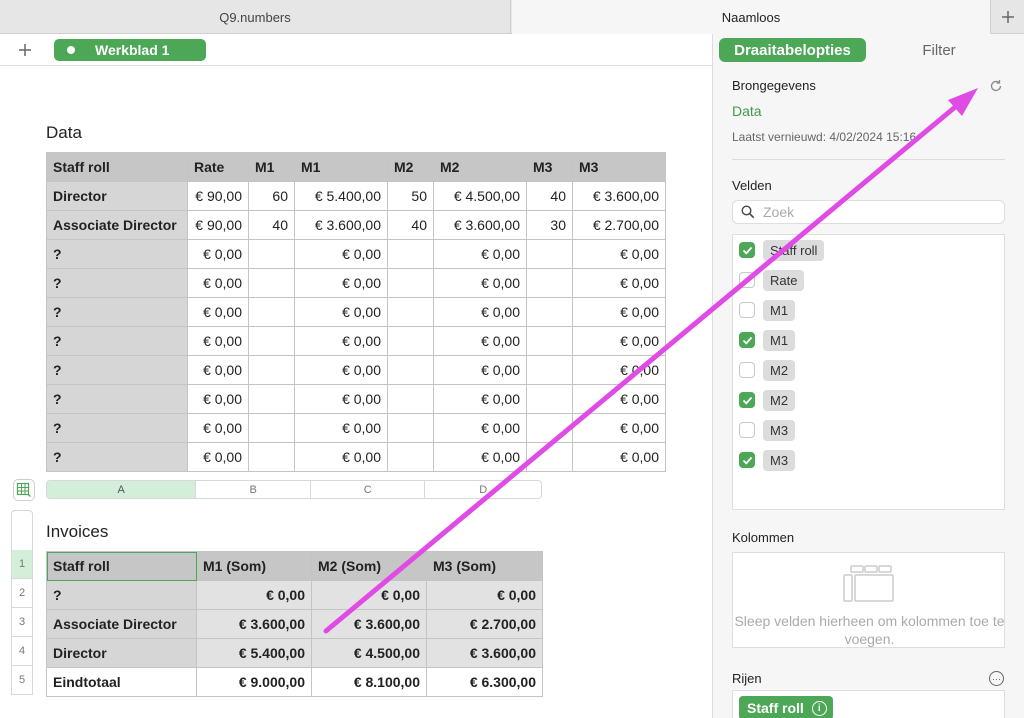  I want to click on more-options-icon: ···, so click(996, 678).